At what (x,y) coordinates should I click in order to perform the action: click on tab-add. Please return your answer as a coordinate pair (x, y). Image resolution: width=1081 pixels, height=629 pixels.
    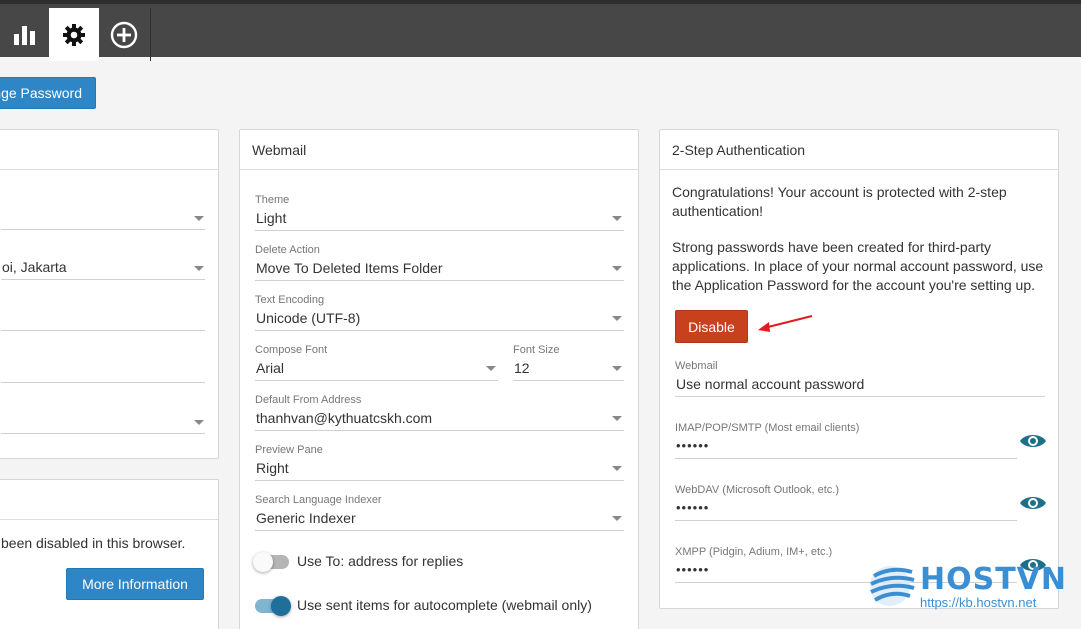
    Looking at the image, I should click on (124, 34).